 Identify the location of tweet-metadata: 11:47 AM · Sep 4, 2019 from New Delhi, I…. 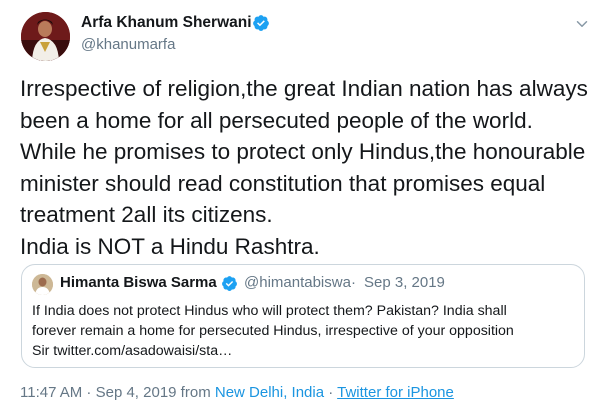
(237, 392).